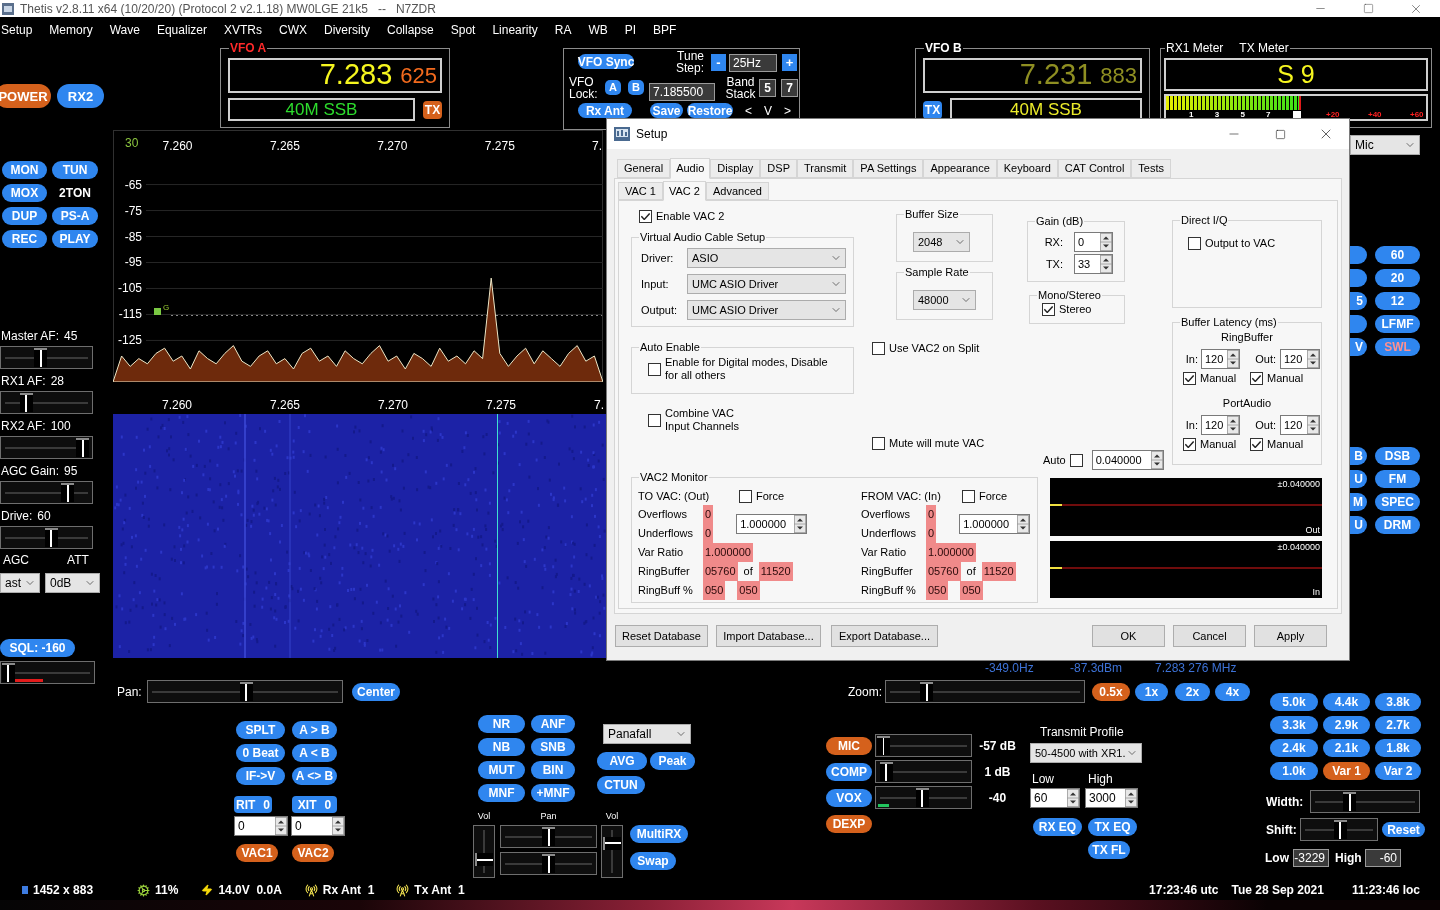  What do you see at coordinates (1383, 858) in the screenshot?
I see `filter-edge-field: -60` at bounding box center [1383, 858].